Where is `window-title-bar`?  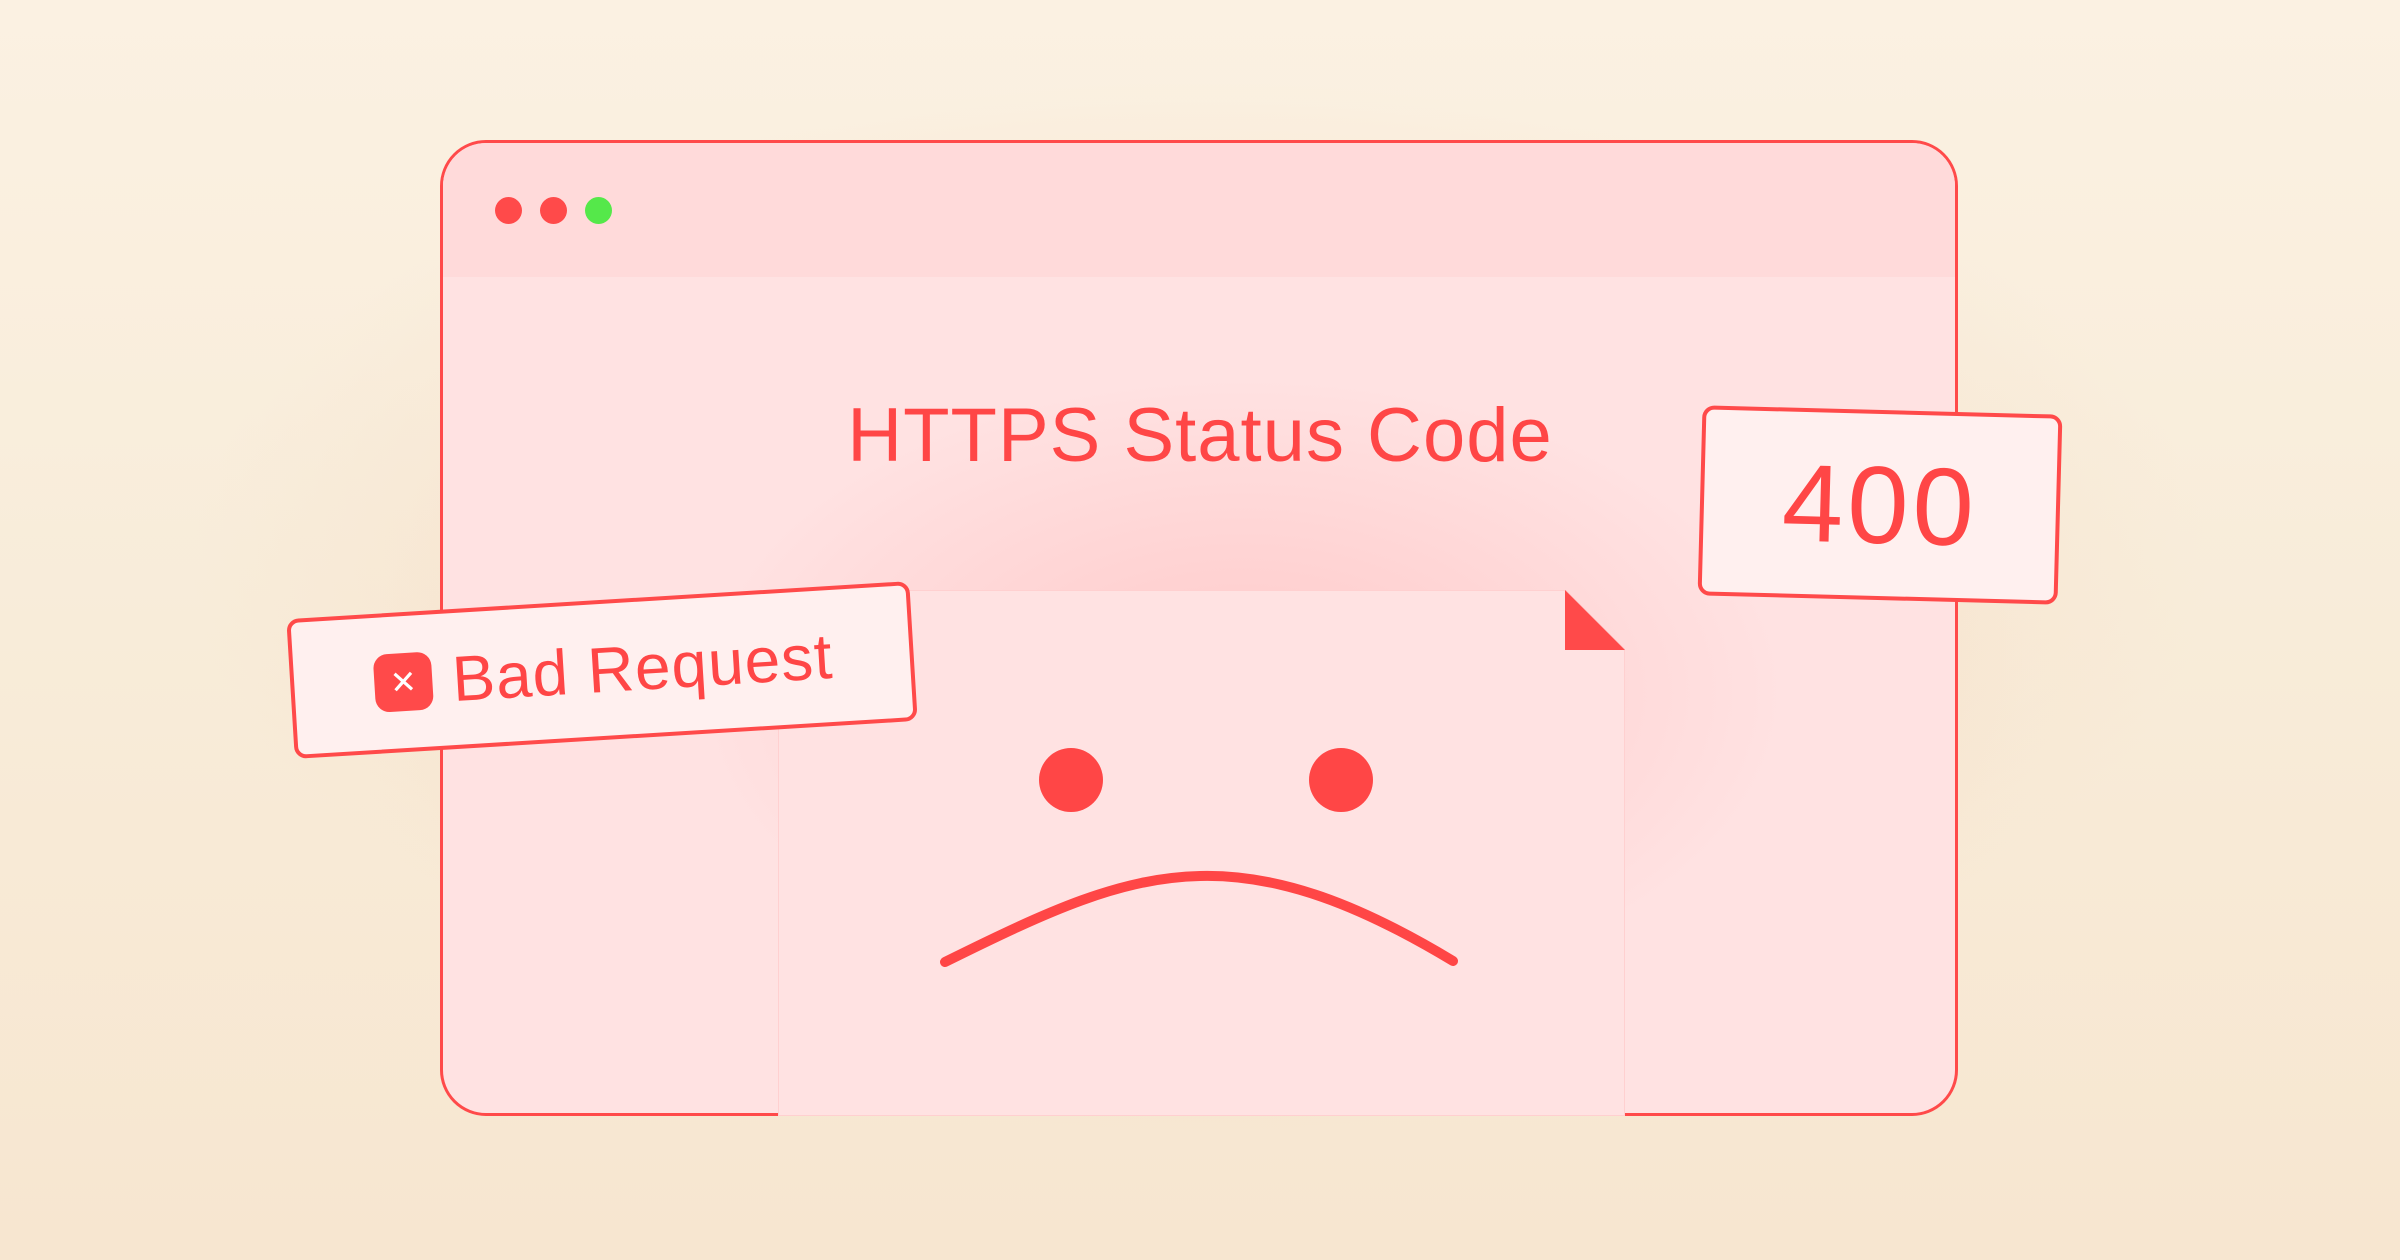
window-title-bar is located at coordinates (1199, 210).